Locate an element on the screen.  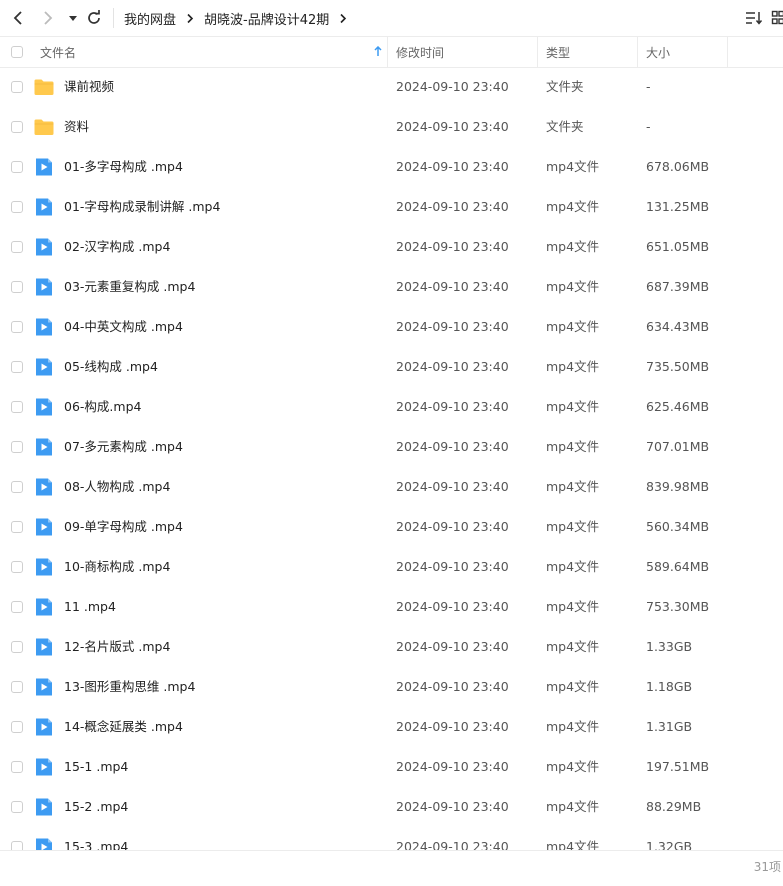
file-name: 课前视频 is located at coordinates (89, 87).